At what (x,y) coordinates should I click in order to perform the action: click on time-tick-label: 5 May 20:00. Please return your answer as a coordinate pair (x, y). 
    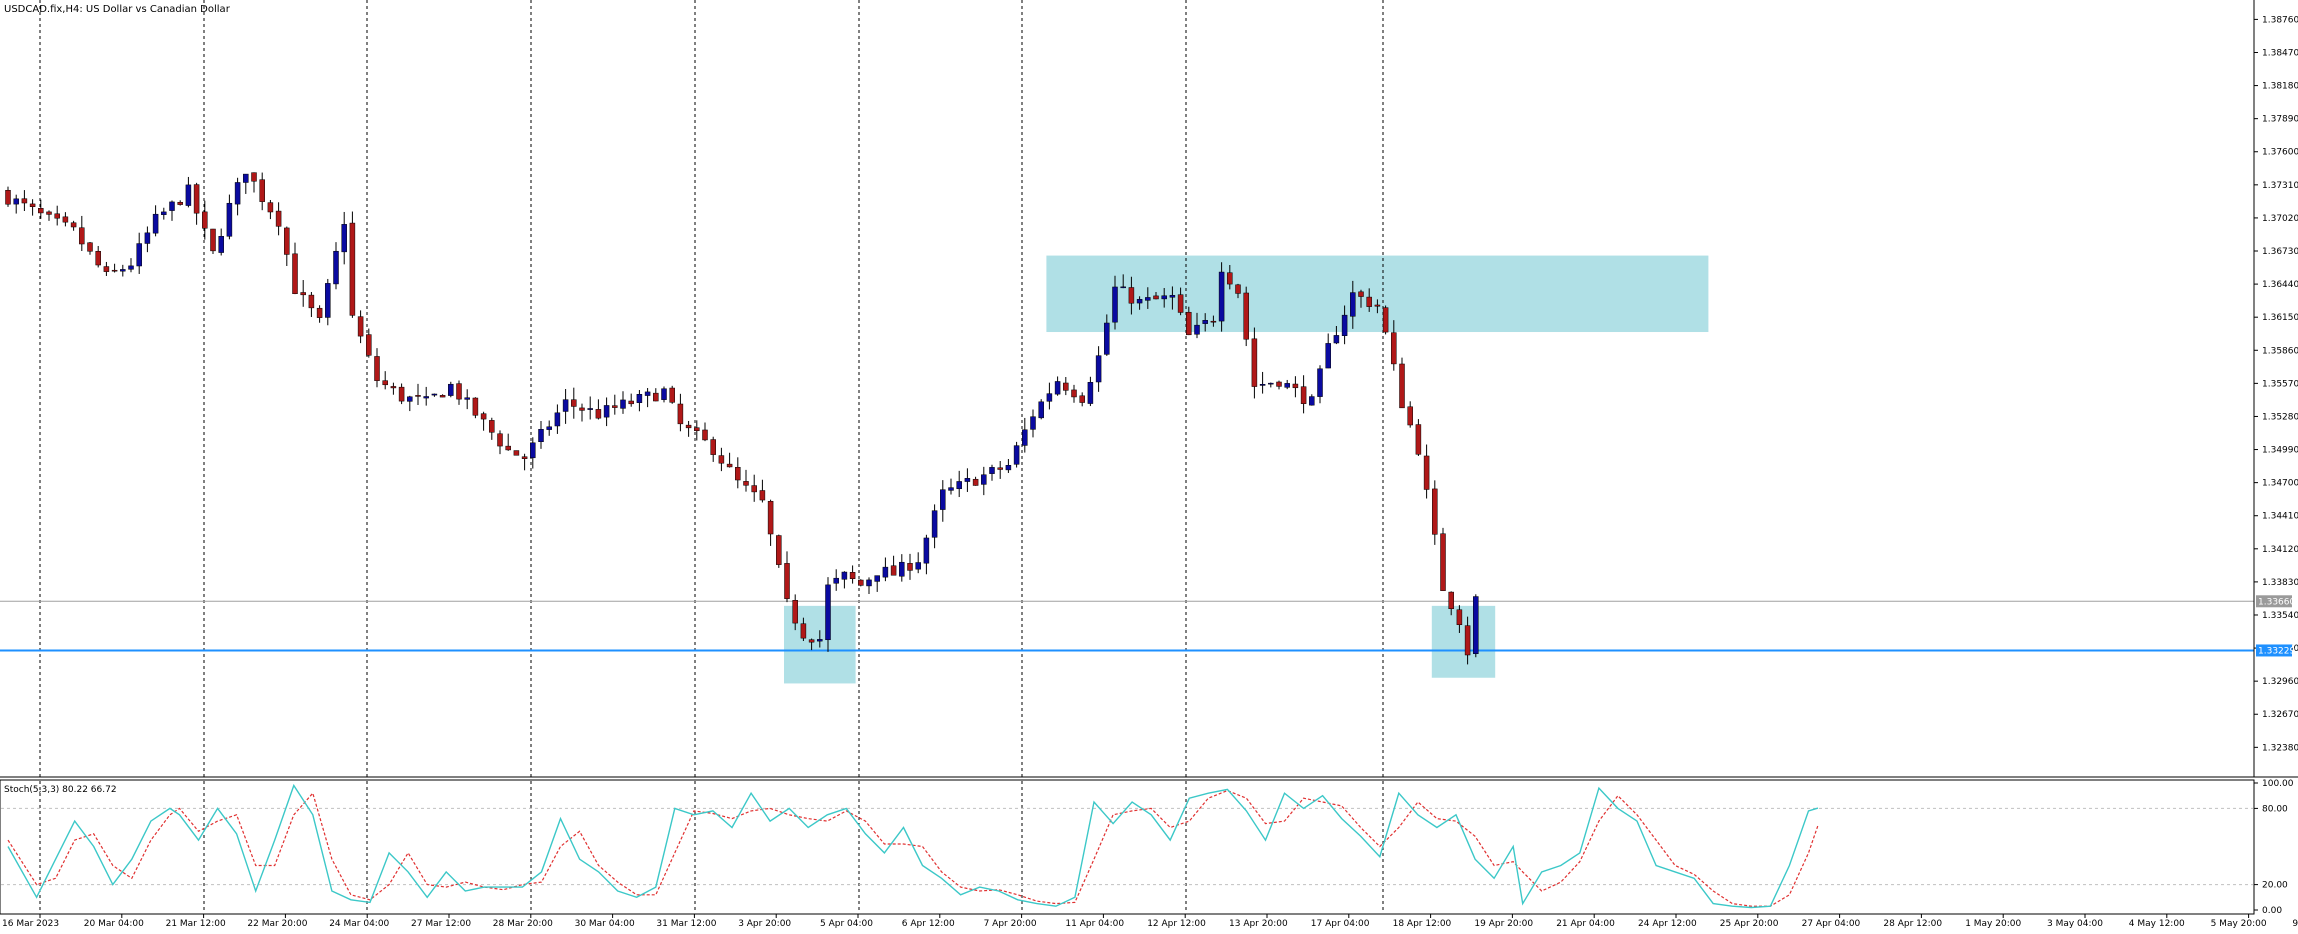
    Looking at the image, I should click on (2239, 924).